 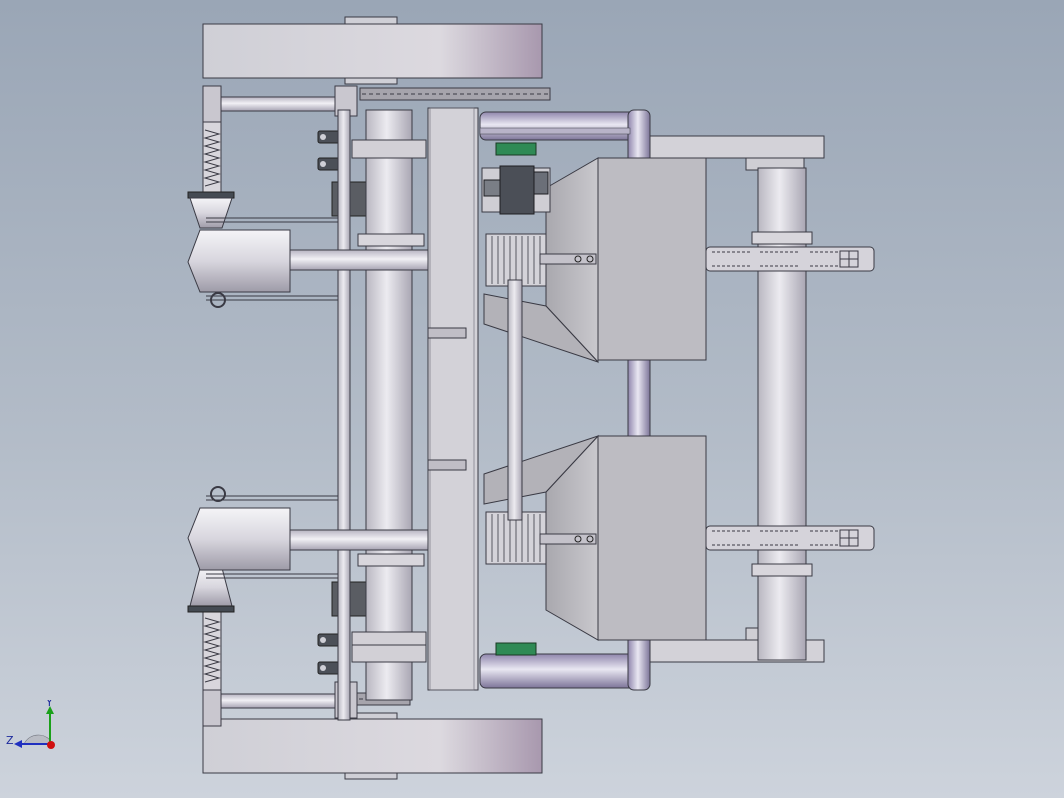 What do you see at coordinates (329, 150) in the screenshot?
I see `bolt-group-top` at bounding box center [329, 150].